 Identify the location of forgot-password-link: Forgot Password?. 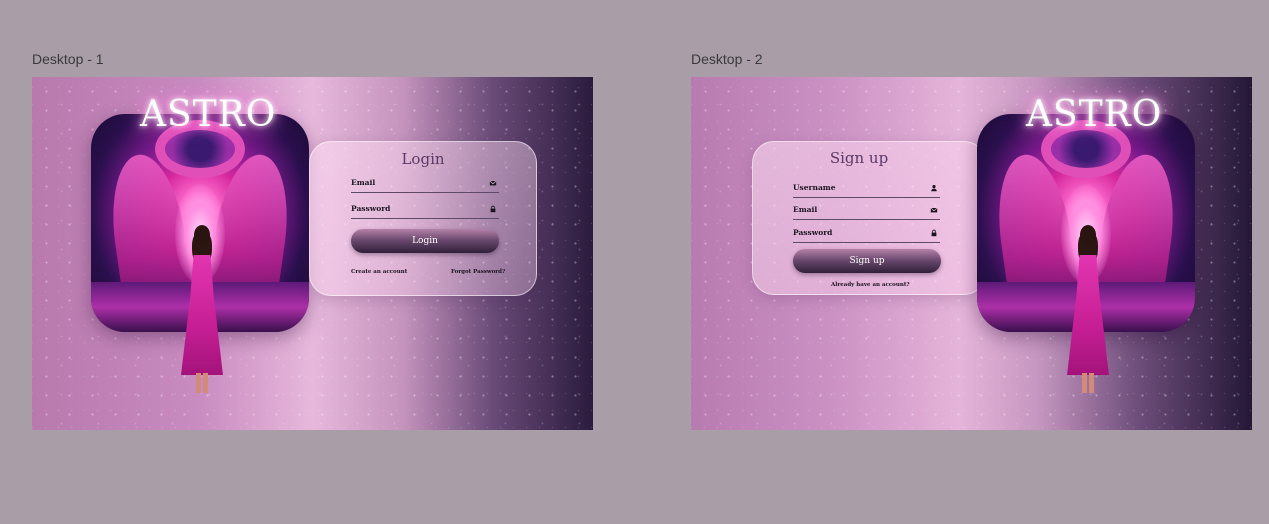
(478, 272).